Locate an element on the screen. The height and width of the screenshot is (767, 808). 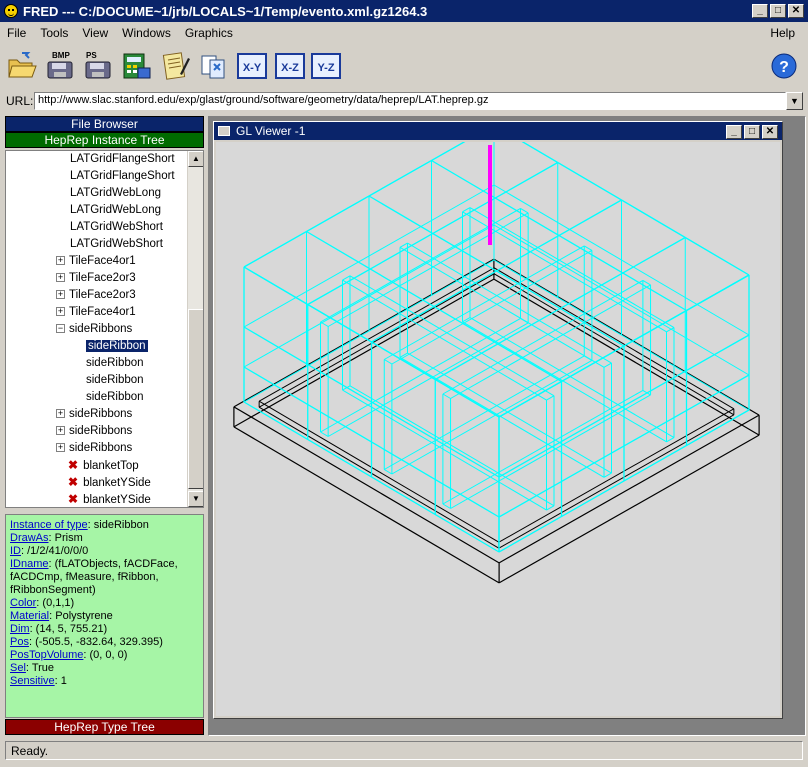
property-key-link: DrawAs is located at coordinates (29, 538).